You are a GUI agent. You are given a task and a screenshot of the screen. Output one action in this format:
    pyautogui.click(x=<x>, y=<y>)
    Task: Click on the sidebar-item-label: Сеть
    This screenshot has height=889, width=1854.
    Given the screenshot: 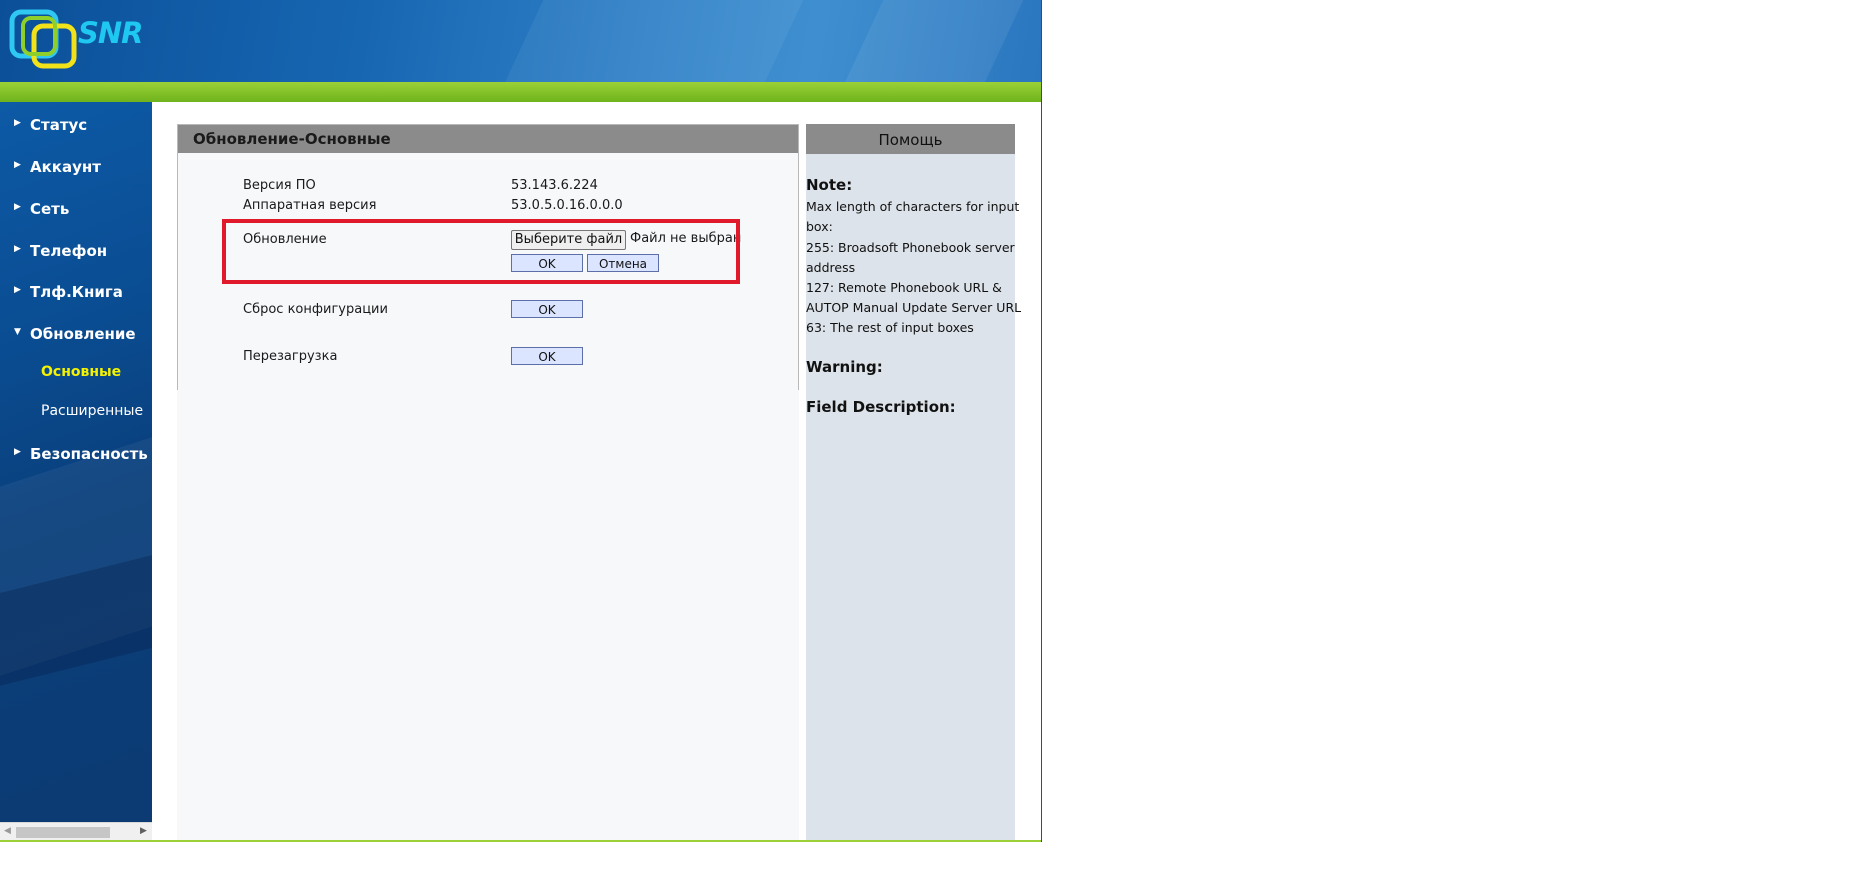 What is the action you would take?
    pyautogui.click(x=50, y=209)
    